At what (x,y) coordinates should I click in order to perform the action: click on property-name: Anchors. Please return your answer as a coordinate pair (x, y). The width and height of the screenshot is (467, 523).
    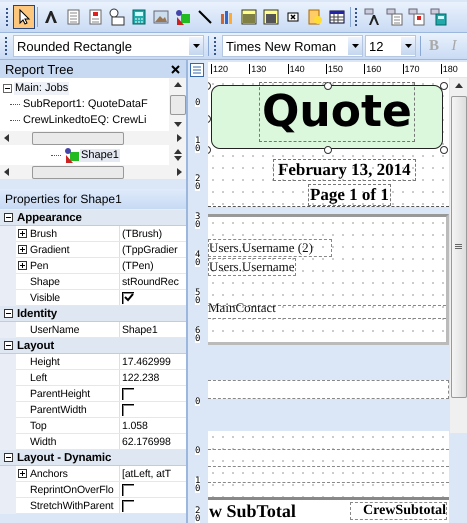
    Looking at the image, I should click on (49, 474).